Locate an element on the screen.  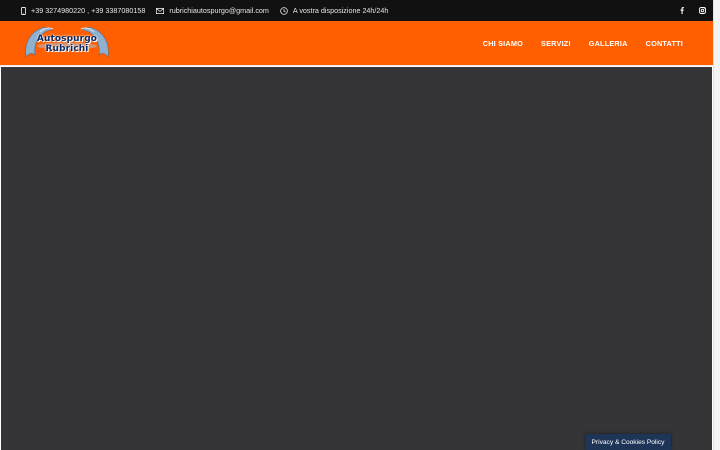
availability-text: A vostra disposizione 24h/24h is located at coordinates (340, 10).